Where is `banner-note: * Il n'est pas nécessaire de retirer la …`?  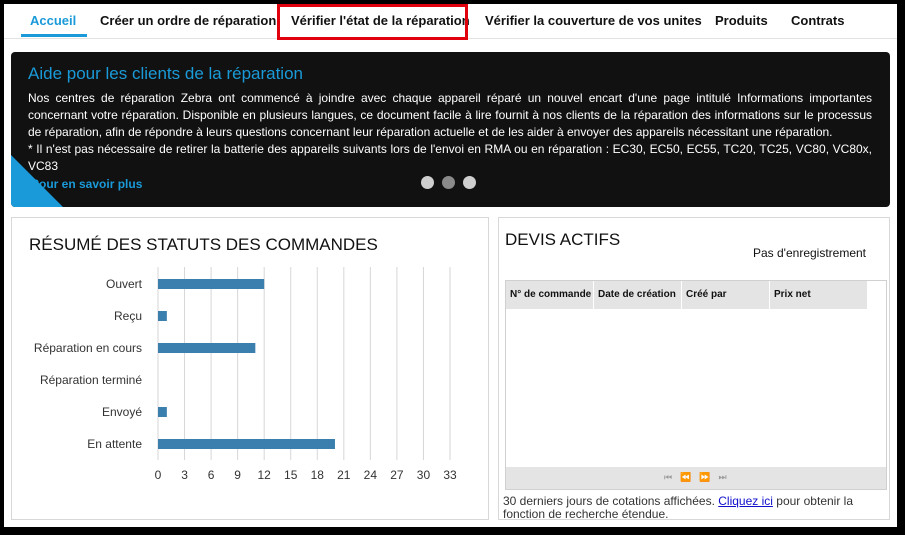 banner-note: * Il n'est pas nécessaire de retirer la … is located at coordinates (450, 157).